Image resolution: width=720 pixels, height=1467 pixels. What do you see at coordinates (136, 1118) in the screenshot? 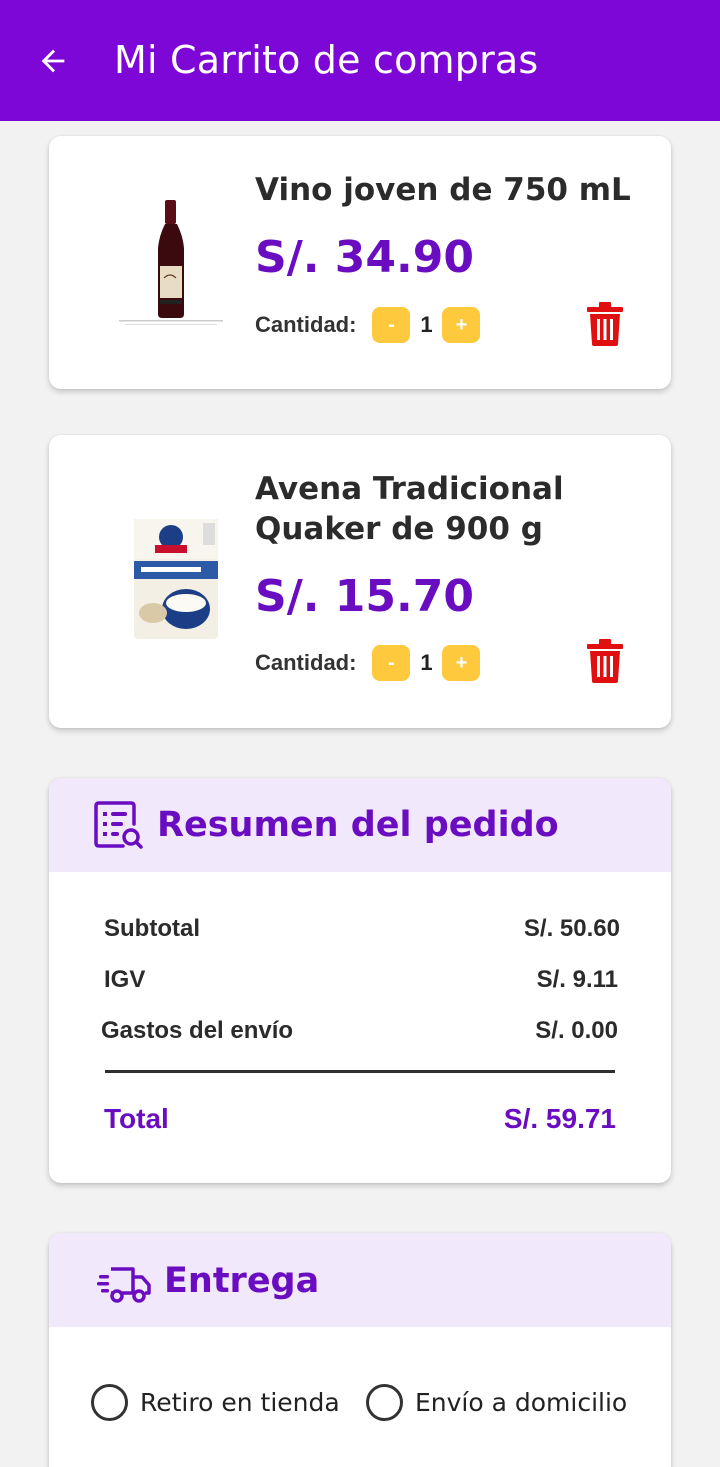
I see `total-label: Total` at bounding box center [136, 1118].